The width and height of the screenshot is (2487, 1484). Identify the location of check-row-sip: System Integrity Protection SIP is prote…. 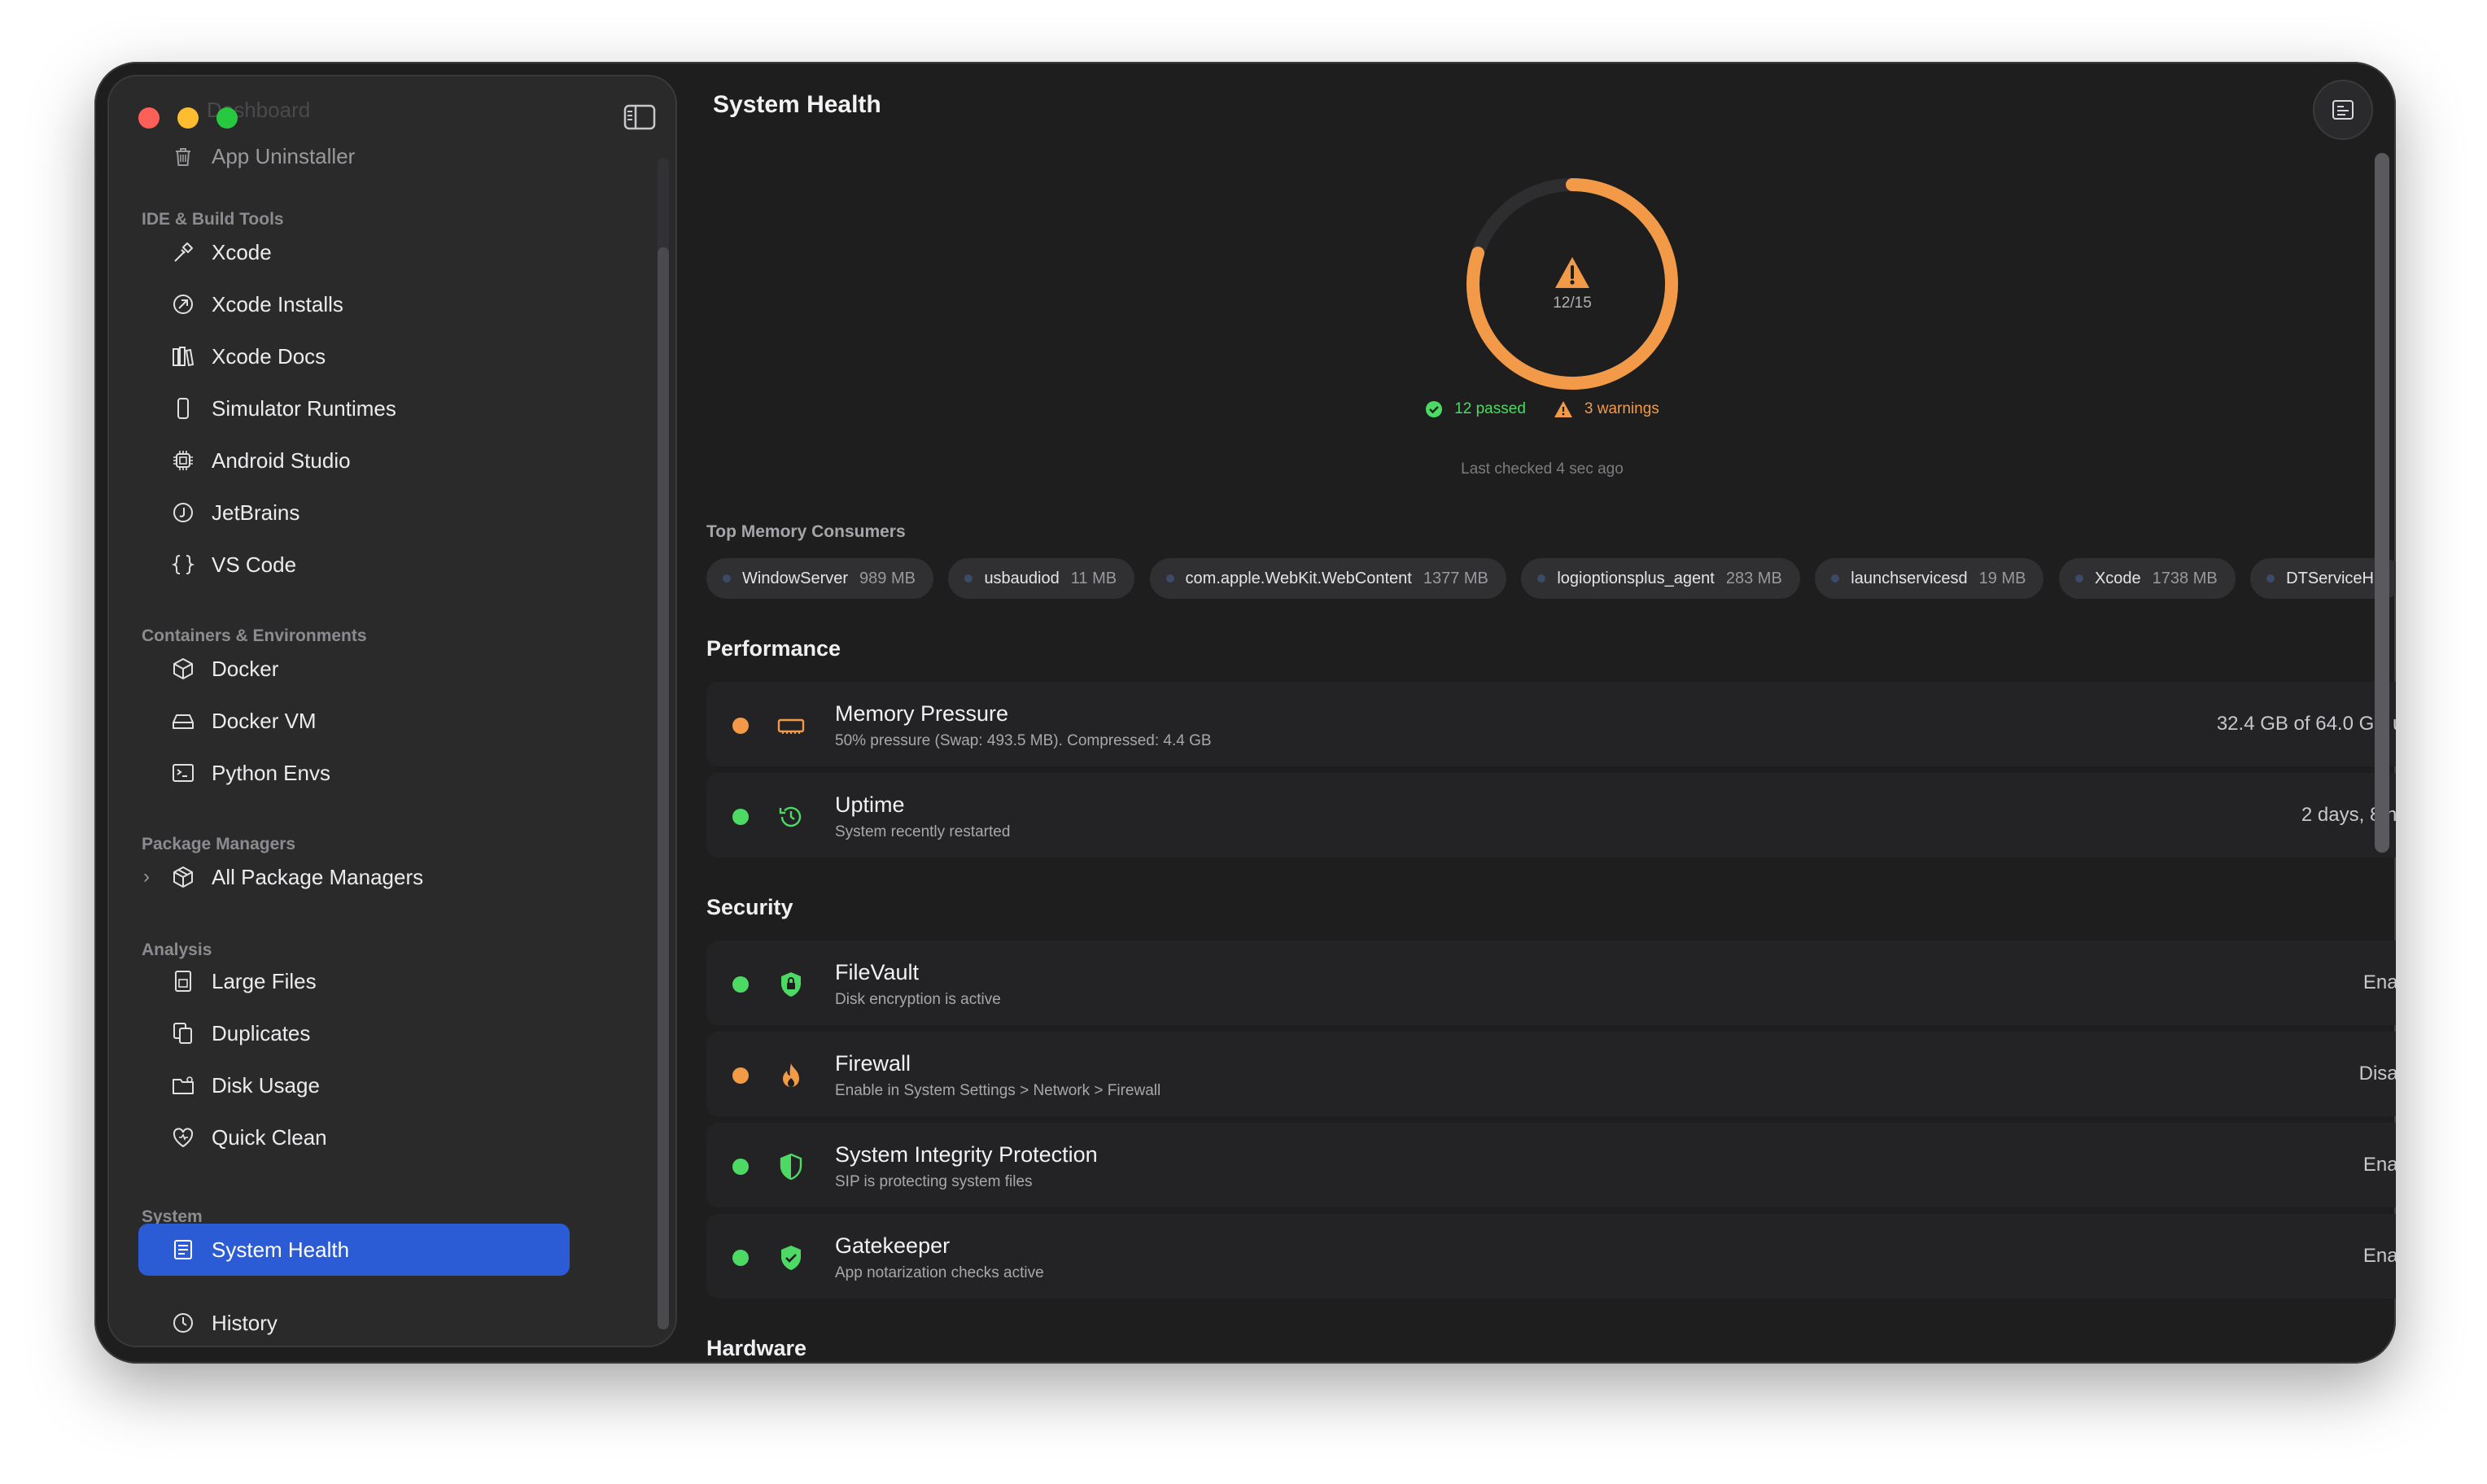
(1551, 1165).